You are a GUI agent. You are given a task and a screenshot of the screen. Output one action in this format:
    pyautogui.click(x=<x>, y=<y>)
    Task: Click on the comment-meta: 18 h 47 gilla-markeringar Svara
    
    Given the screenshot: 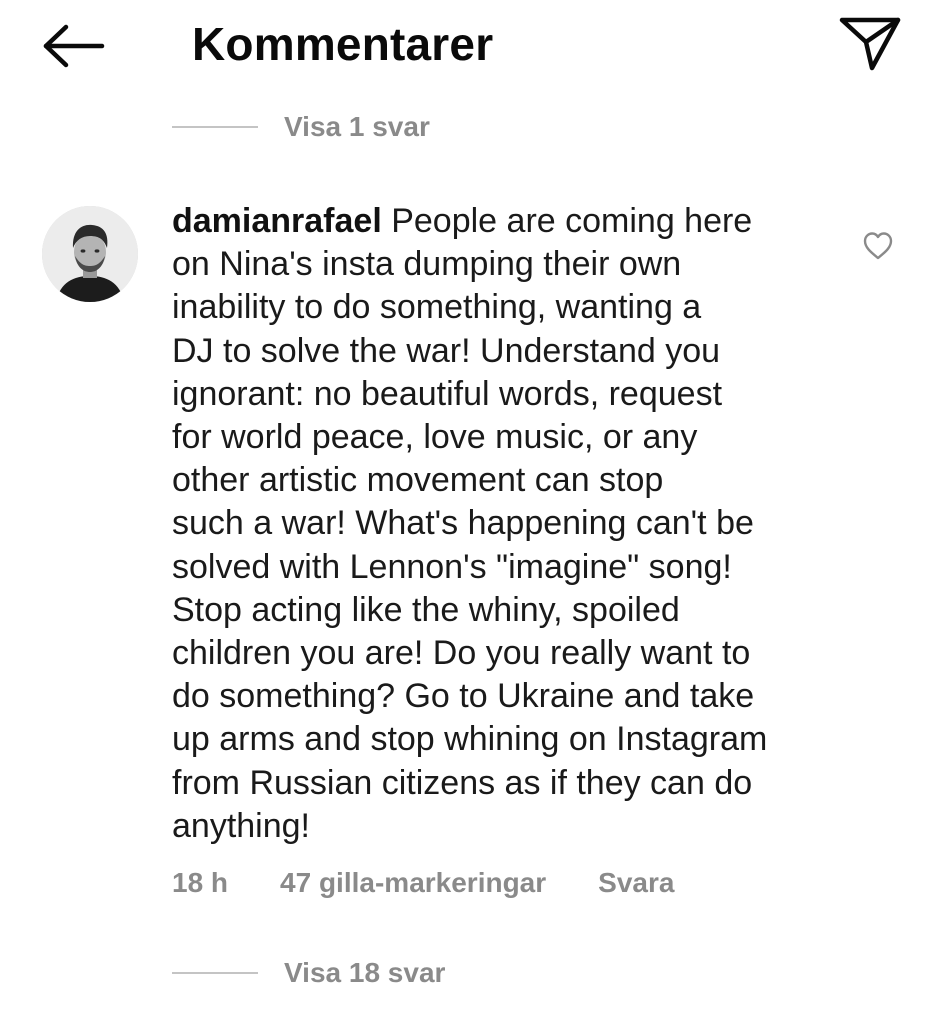 What is the action you would take?
    pyautogui.click(x=423, y=883)
    